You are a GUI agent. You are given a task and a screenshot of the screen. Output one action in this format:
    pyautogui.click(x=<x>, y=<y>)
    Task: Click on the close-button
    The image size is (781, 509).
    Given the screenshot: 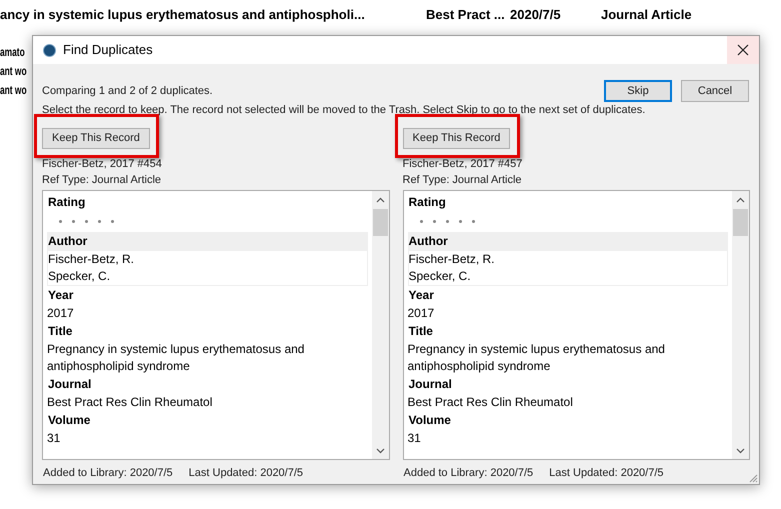 What is the action you would take?
    pyautogui.click(x=743, y=50)
    